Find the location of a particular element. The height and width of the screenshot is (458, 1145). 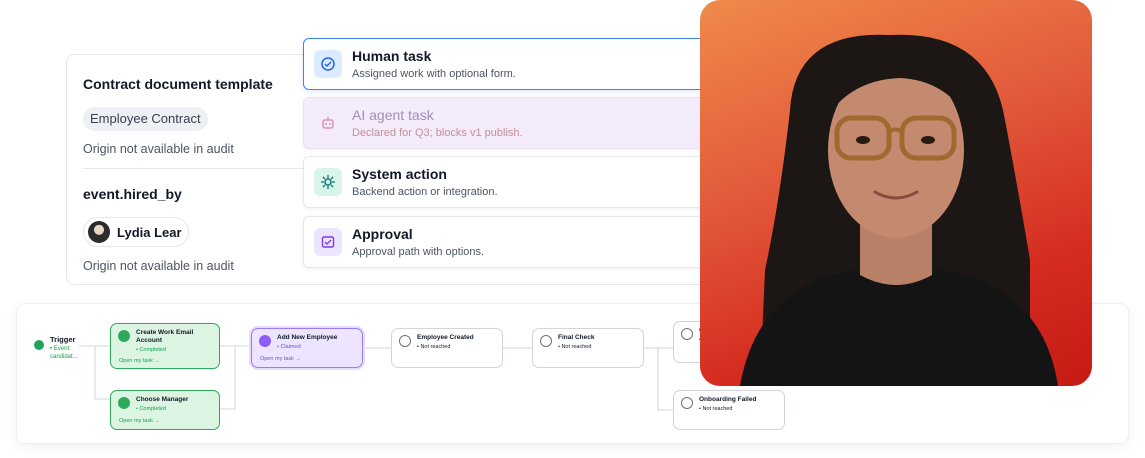

avatar is located at coordinates (99, 232).